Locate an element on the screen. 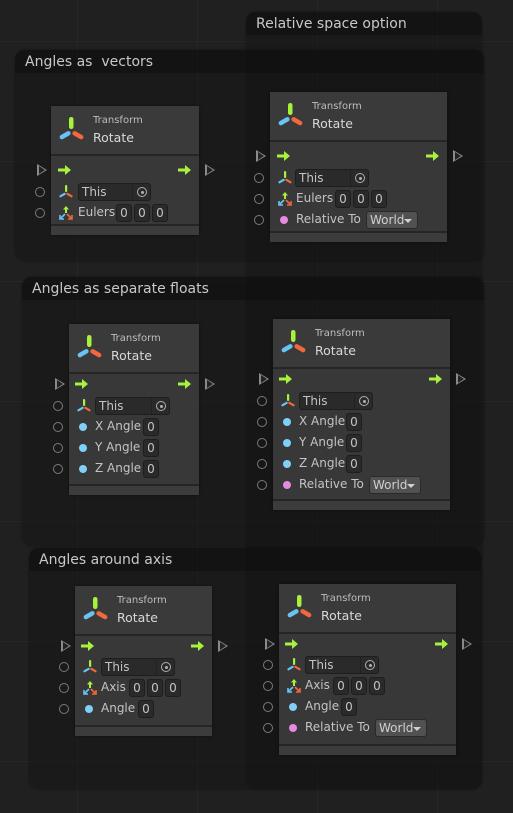  float-port-dot is located at coordinates (287, 464).